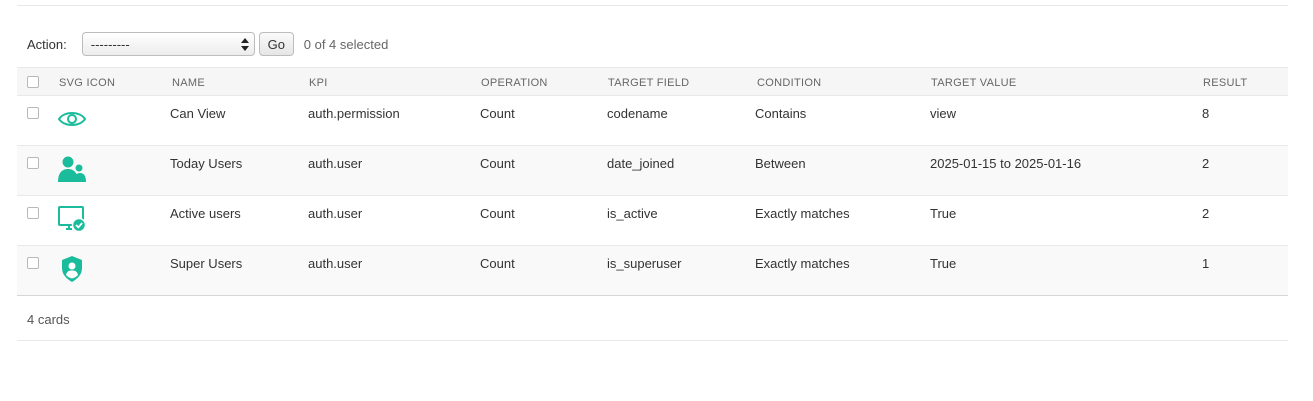 The image size is (1313, 401). I want to click on row-target-field: codename, so click(637, 113).